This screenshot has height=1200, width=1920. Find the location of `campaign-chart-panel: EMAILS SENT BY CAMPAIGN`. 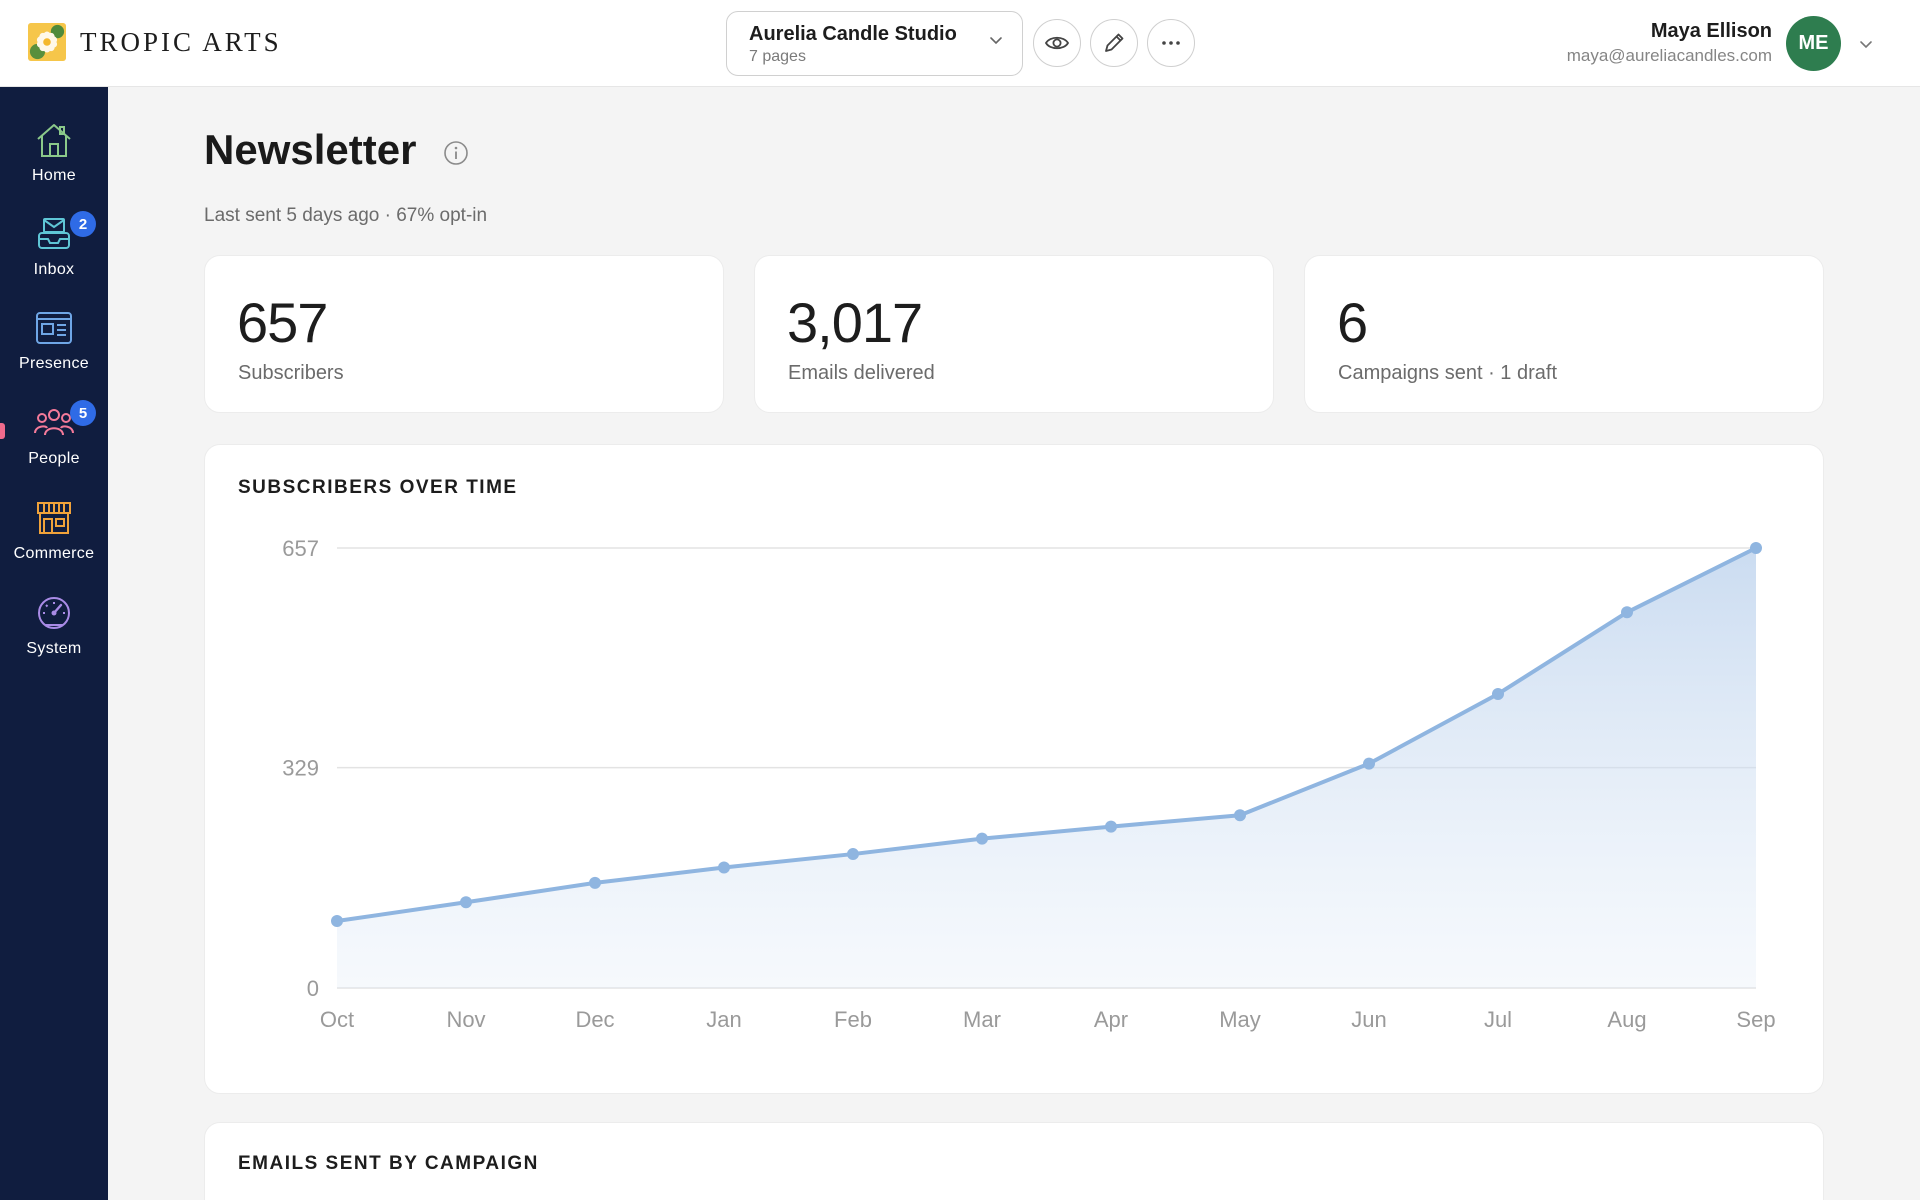

campaign-chart-panel: EMAILS SENT BY CAMPAIGN is located at coordinates (1014, 1161).